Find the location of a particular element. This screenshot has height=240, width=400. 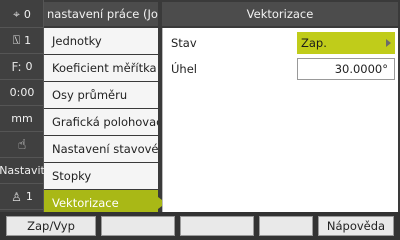

help-button: Nápověda is located at coordinates (356, 226).